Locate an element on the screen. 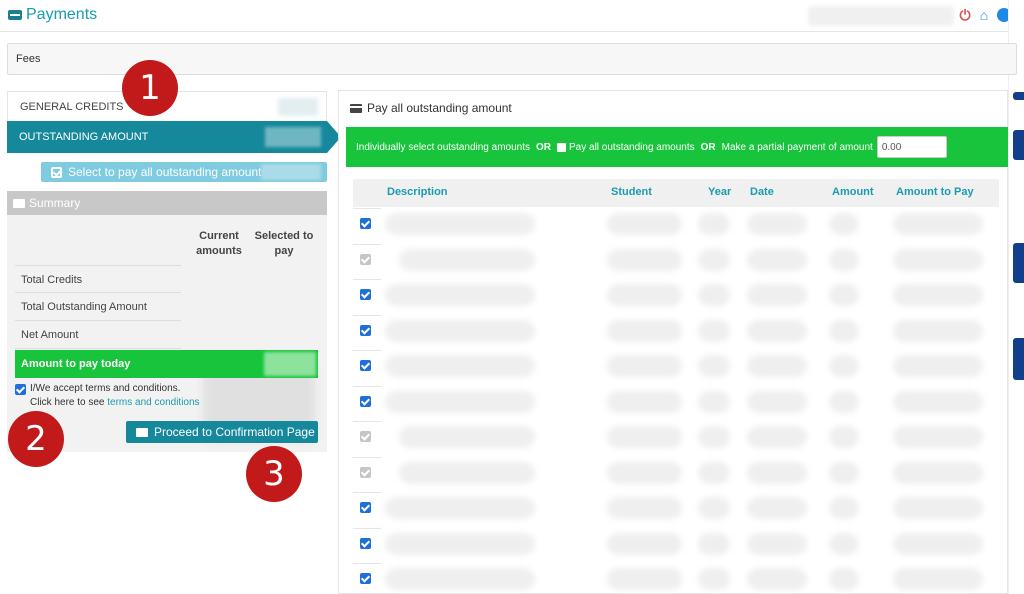 Image resolution: width=1024 pixels, height=594 pixels. select-all-label: Select to pay all outstanding amounts is located at coordinates (168, 172).